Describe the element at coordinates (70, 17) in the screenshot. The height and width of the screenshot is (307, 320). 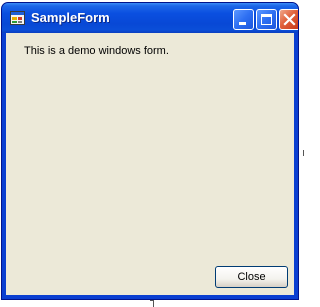
I see `window-title: SampleForm` at that location.